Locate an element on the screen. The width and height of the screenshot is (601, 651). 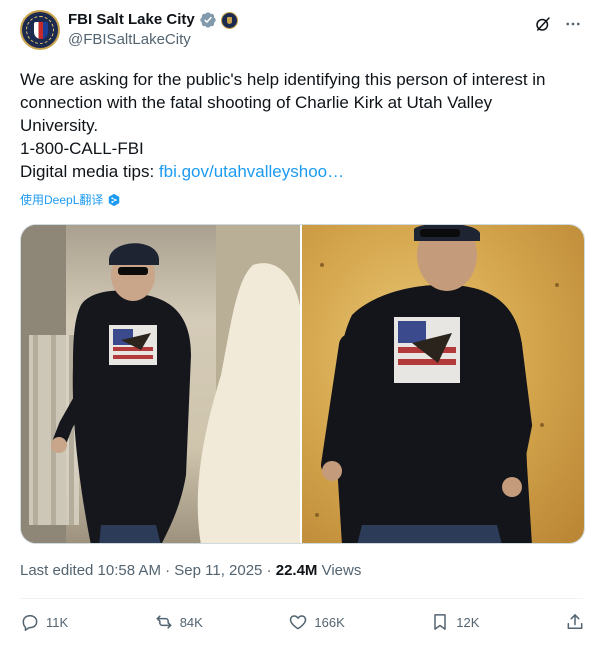
display-name-row: FBI Salt Lake City is located at coordinates (153, 20).